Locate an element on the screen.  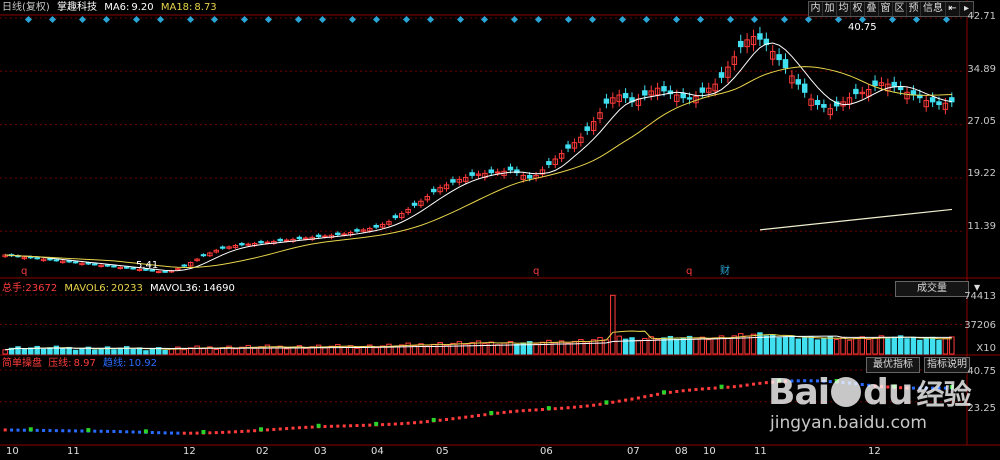
toolbar-item-jun: 均 is located at coordinates (844, 9).